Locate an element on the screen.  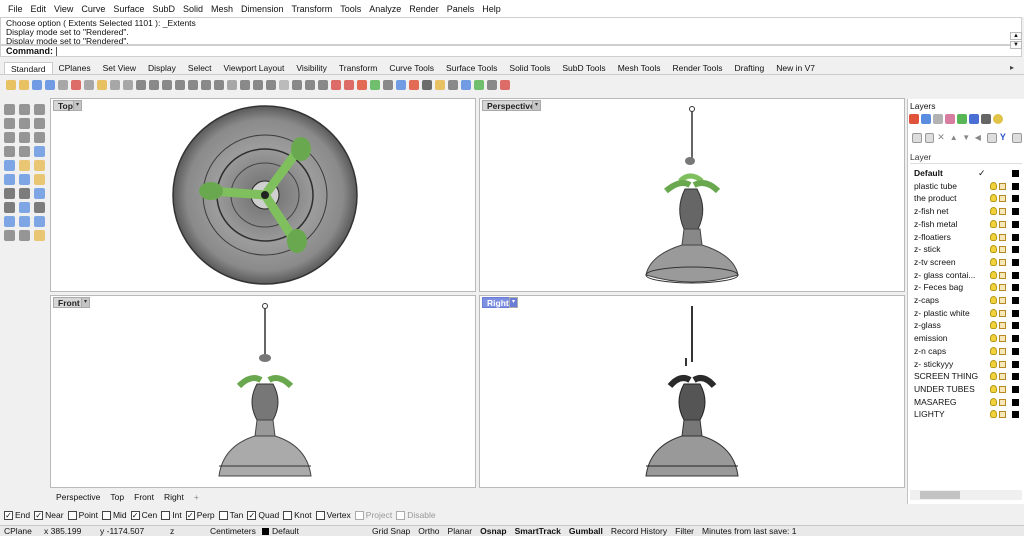
viewport-menu-icon: ▾ is located at coordinates (513, 302).